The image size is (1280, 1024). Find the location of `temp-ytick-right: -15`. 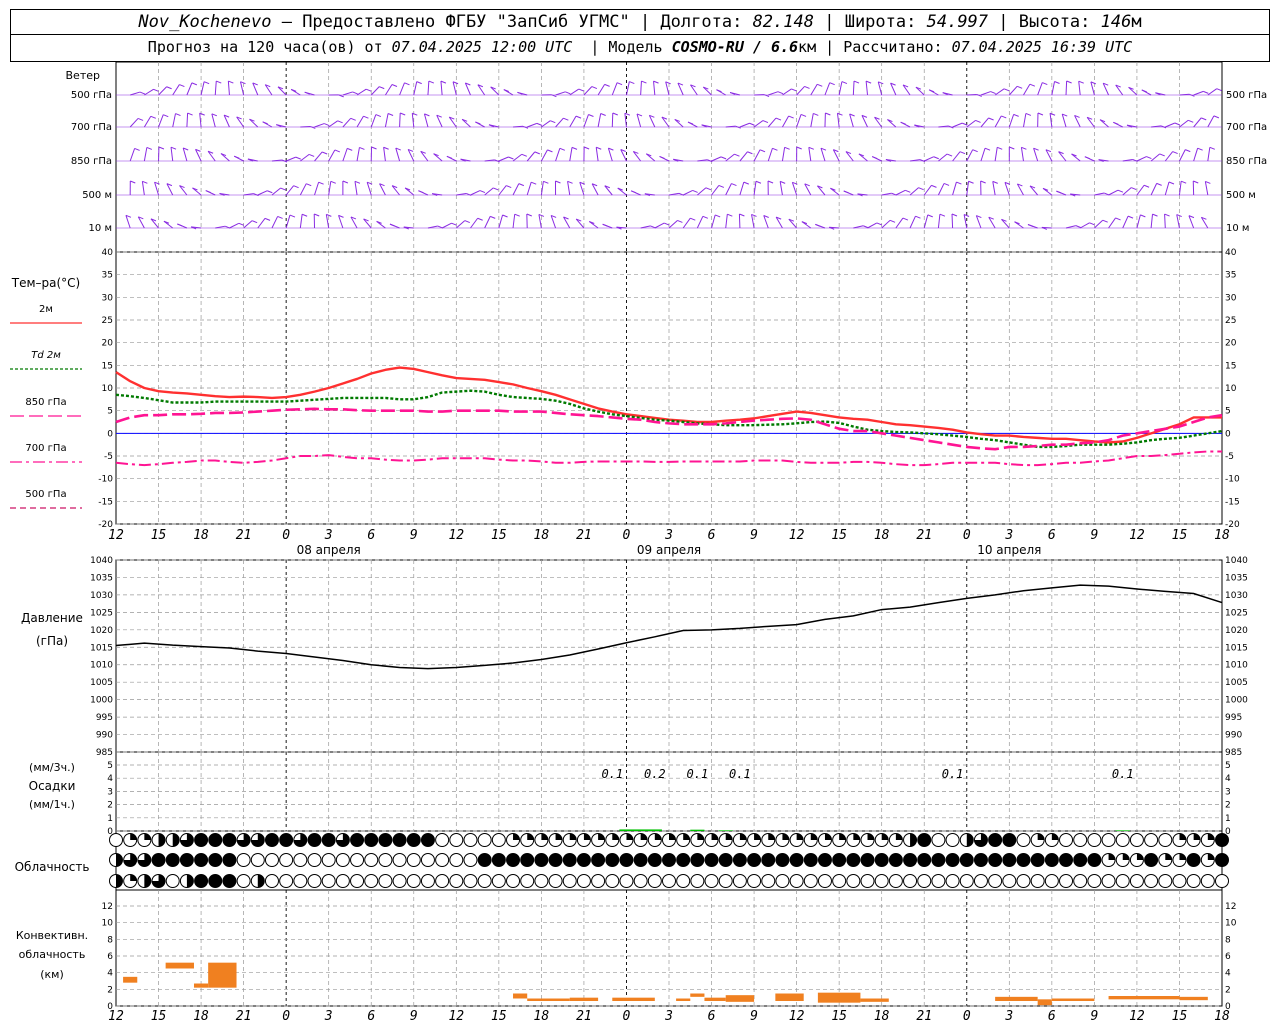

temp-ytick-right: -15 is located at coordinates (1232, 502).